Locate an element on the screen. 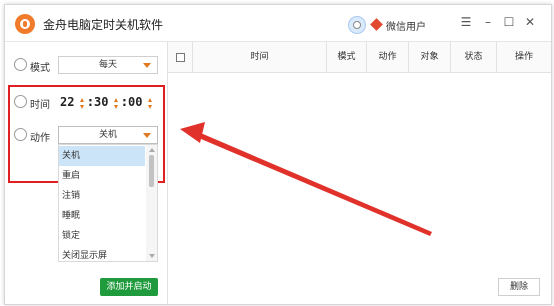  arrow-shaft is located at coordinates (313, 183).